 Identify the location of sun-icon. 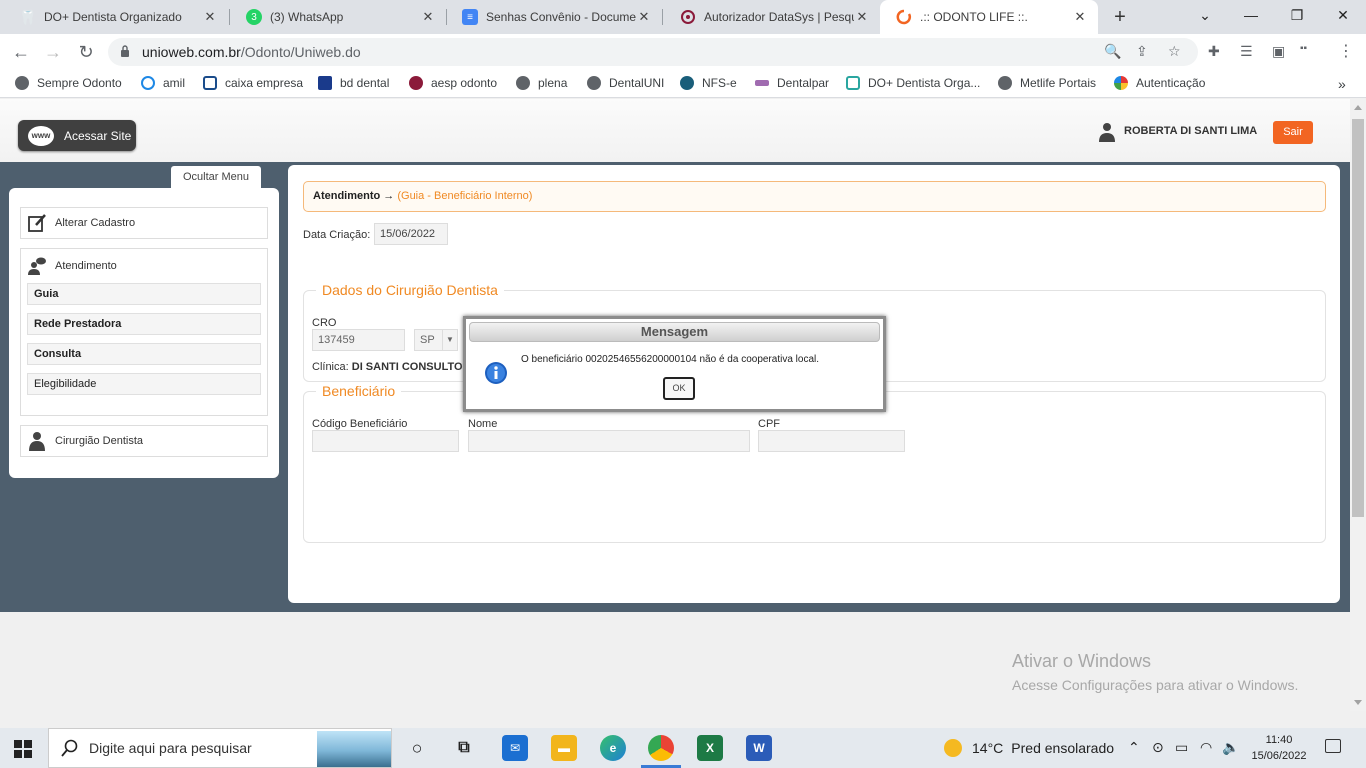
(953, 748).